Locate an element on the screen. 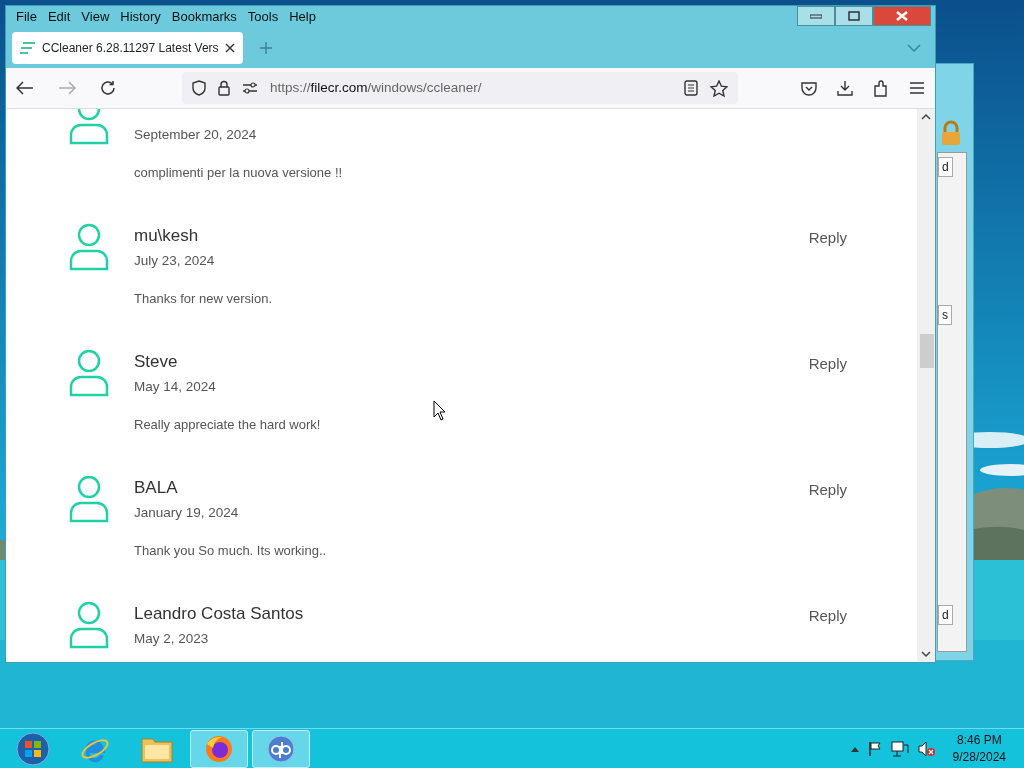 The width and height of the screenshot is (1024, 768). clock-time: 8:46 PM is located at coordinates (979, 740).